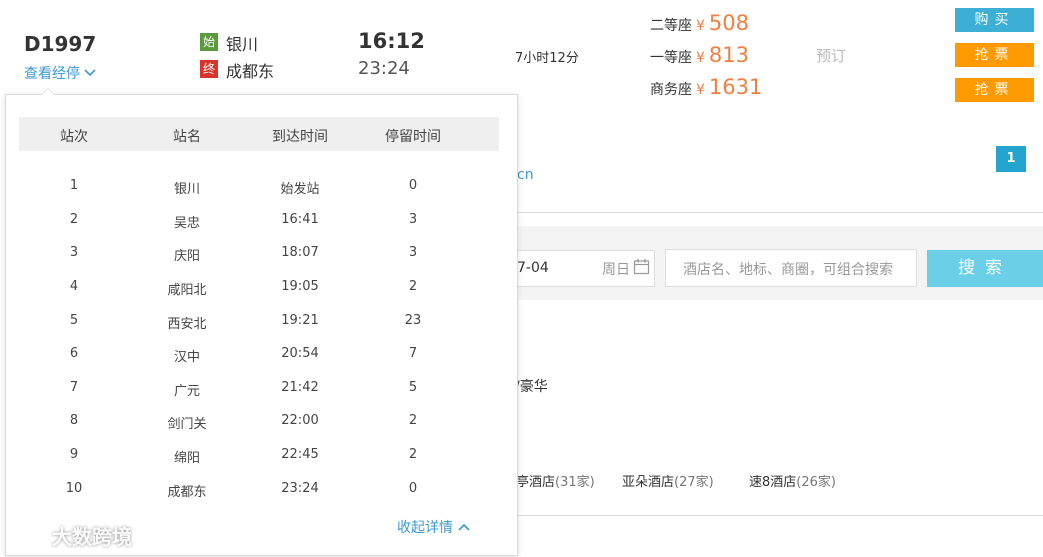  Describe the element at coordinates (729, 55) in the screenshot. I see `seat-price: 813` at that location.